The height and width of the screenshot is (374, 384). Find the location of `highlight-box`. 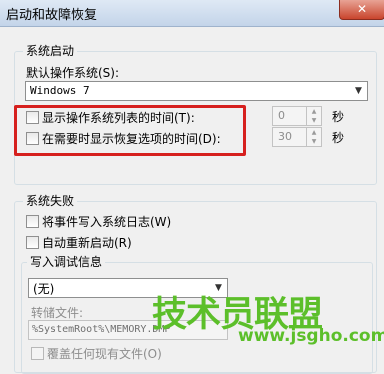

highlight-box is located at coordinates (130, 130).